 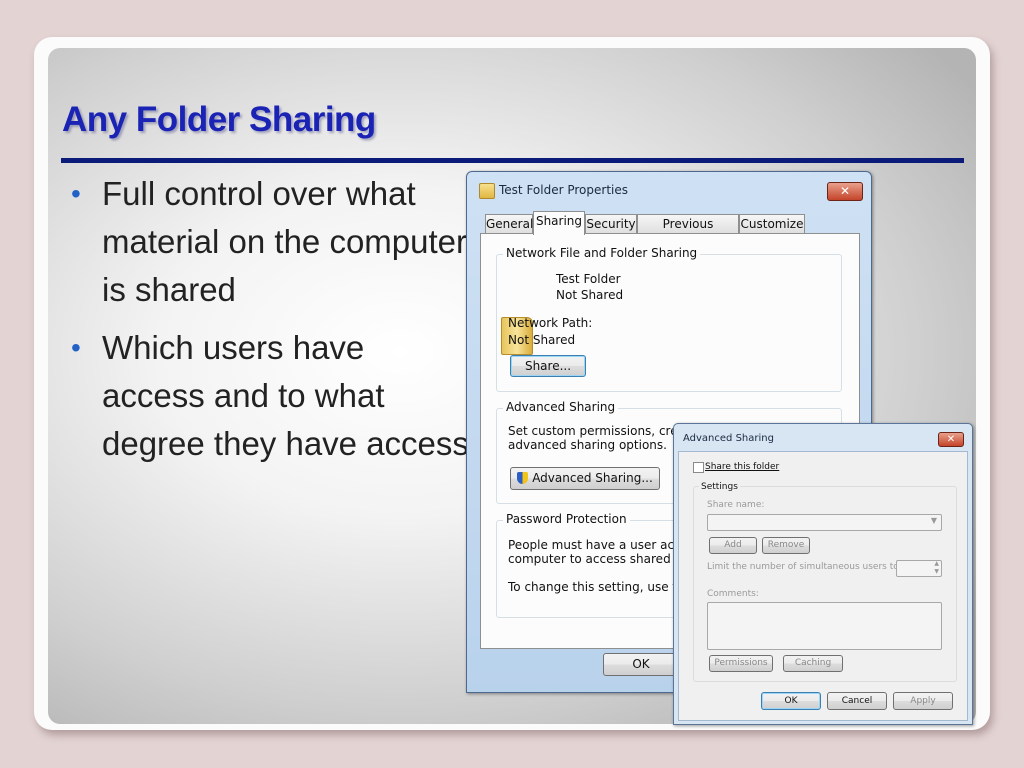 What do you see at coordinates (936, 567) in the screenshot?
I see `spinner-arrows-icon: ▲ ▼` at bounding box center [936, 567].